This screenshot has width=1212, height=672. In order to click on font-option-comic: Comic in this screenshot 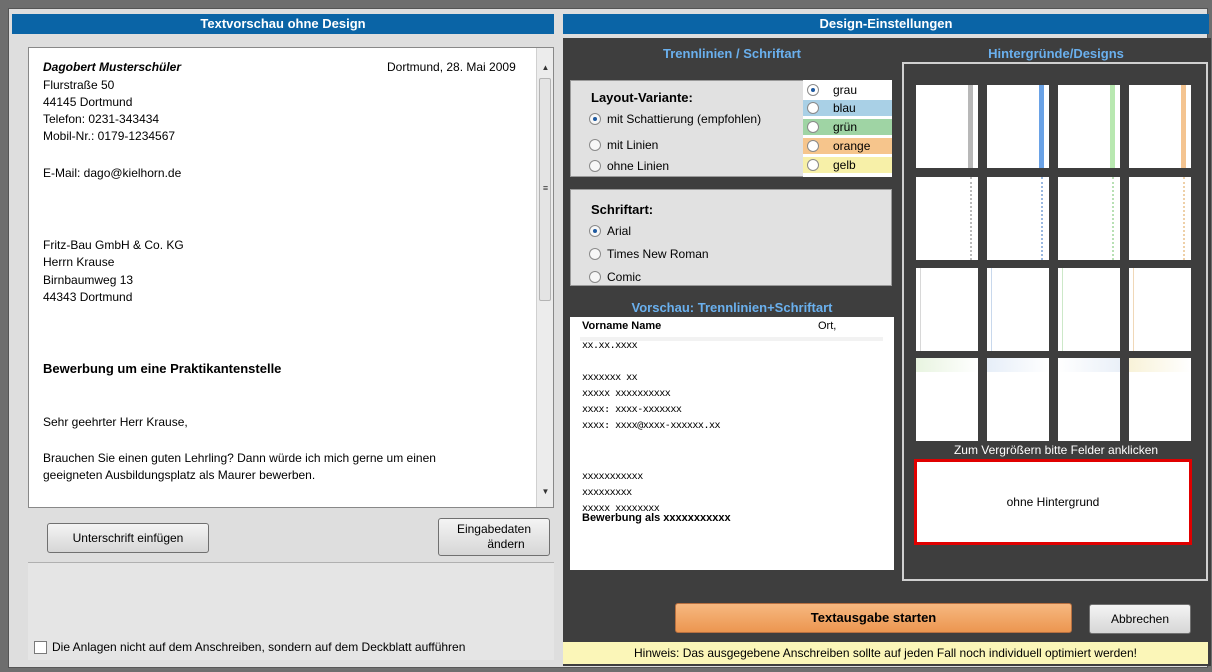, I will do `click(615, 277)`.